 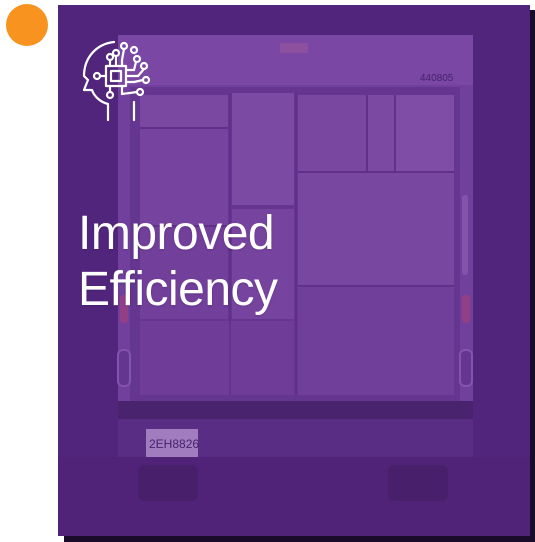 I want to click on feature-title-line2: Efficiency, so click(x=178, y=289).